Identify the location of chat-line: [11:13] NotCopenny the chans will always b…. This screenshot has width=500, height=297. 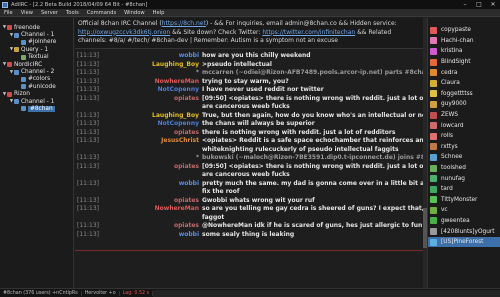
(249, 124).